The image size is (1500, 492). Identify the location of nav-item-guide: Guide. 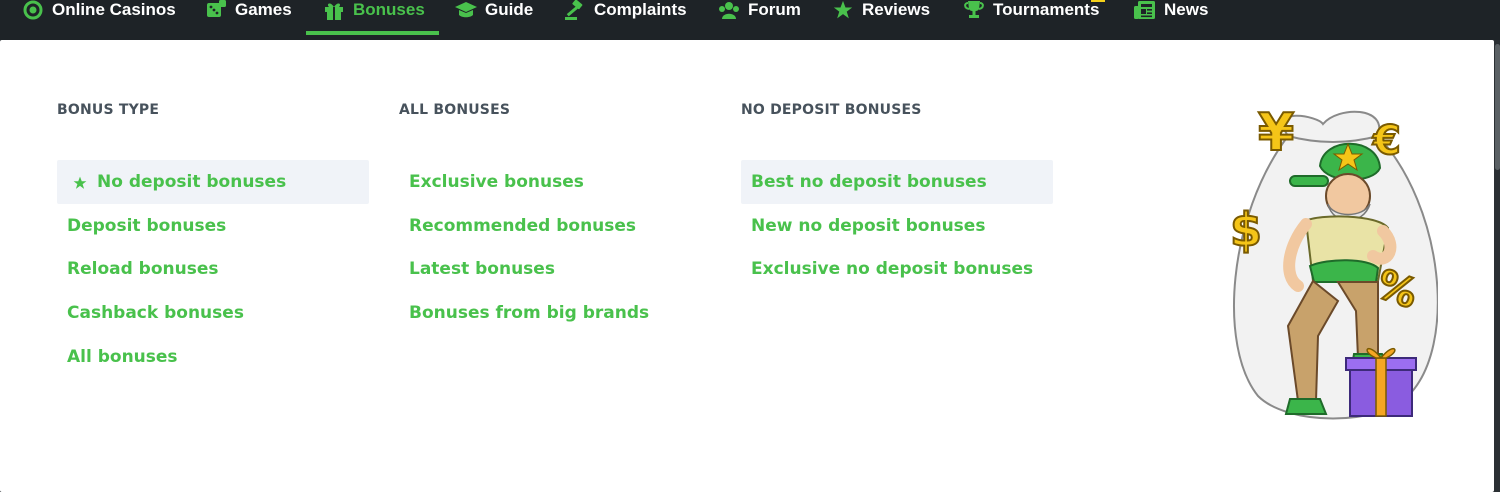
(494, 17).